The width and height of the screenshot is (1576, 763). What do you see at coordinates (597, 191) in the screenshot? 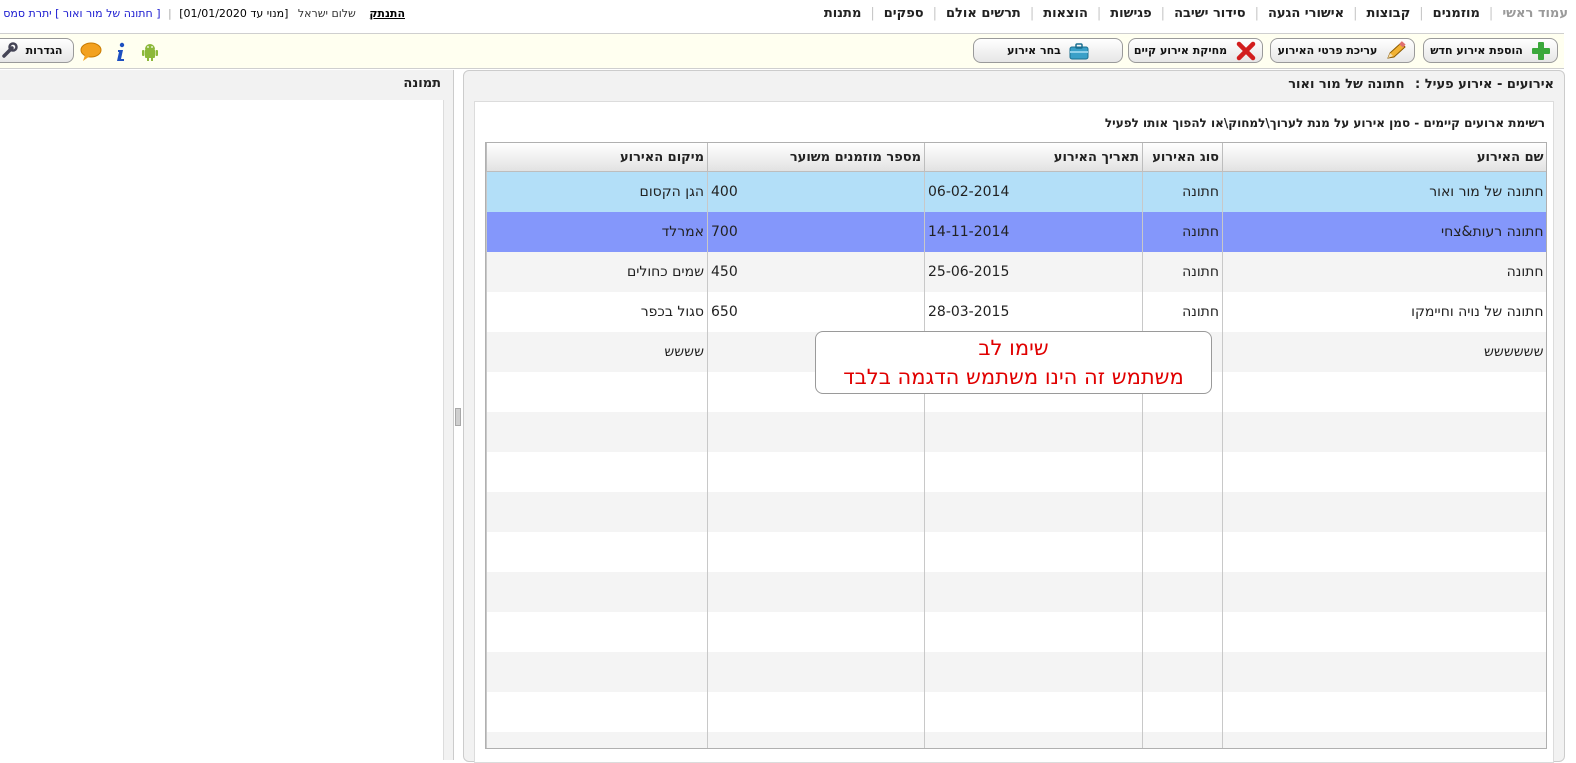
I see `event-location-cell: הגן הקסום` at bounding box center [597, 191].